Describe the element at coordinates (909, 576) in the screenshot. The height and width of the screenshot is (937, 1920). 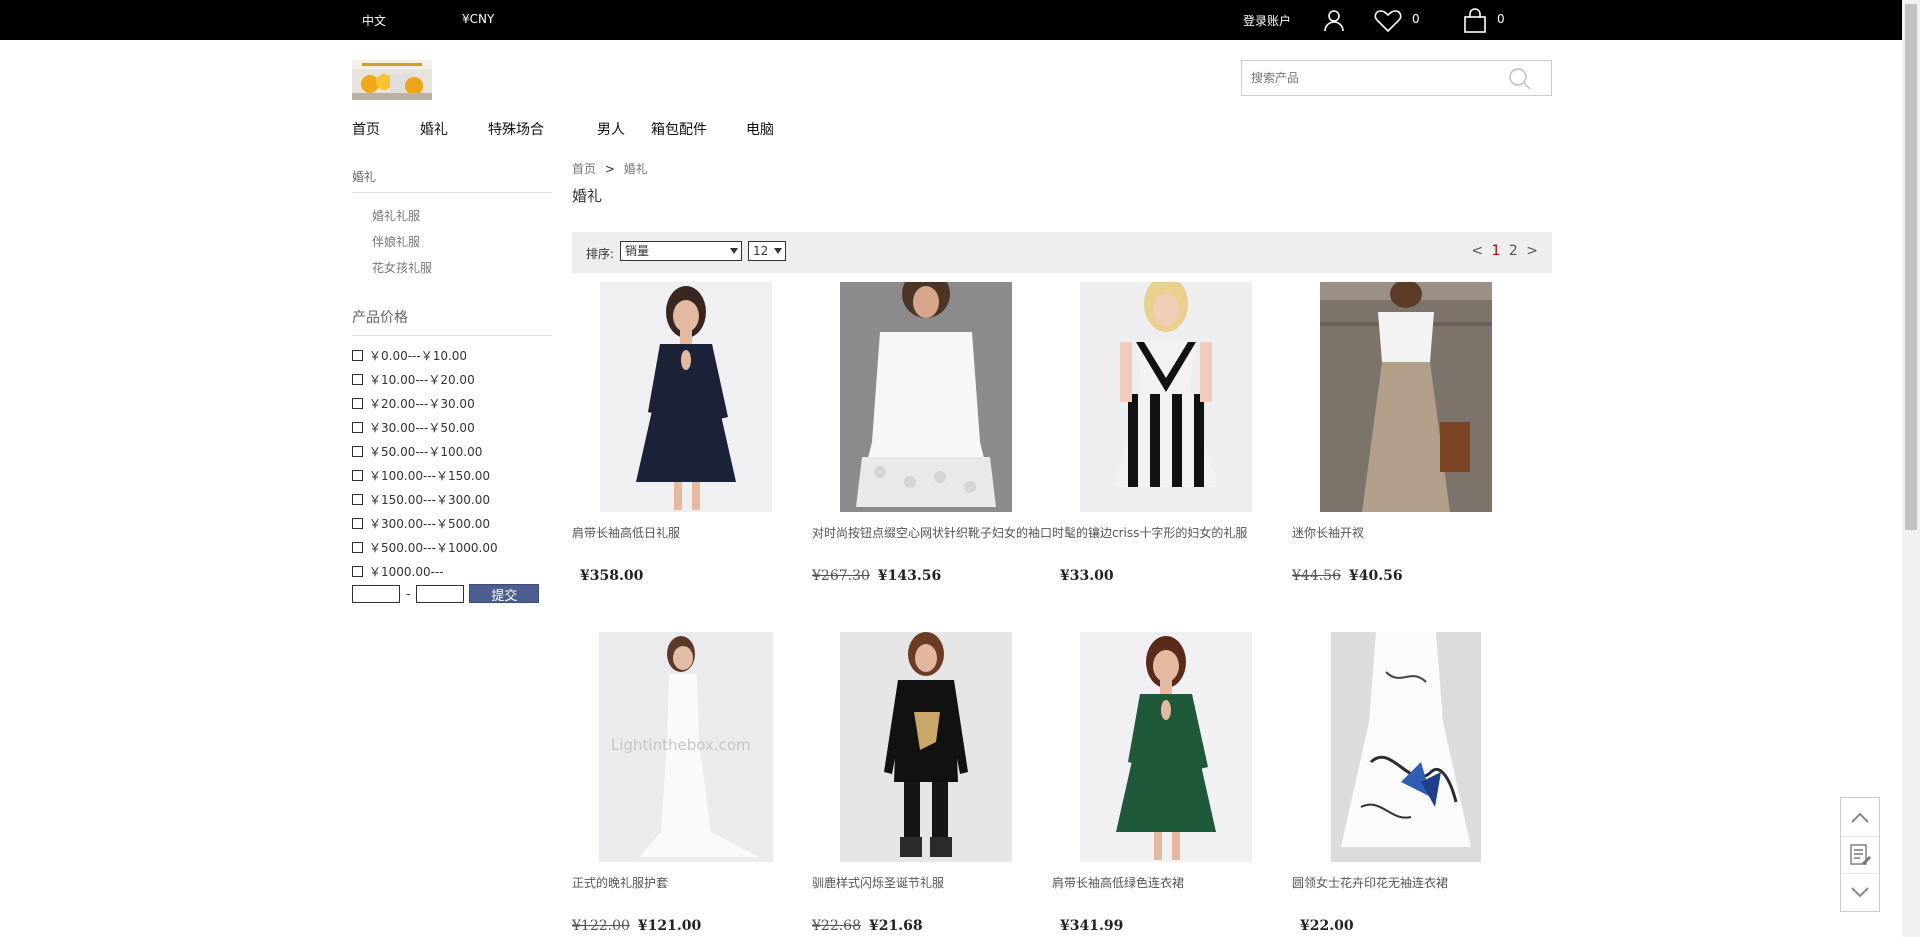
I see `current-price: ¥143.56` at that location.